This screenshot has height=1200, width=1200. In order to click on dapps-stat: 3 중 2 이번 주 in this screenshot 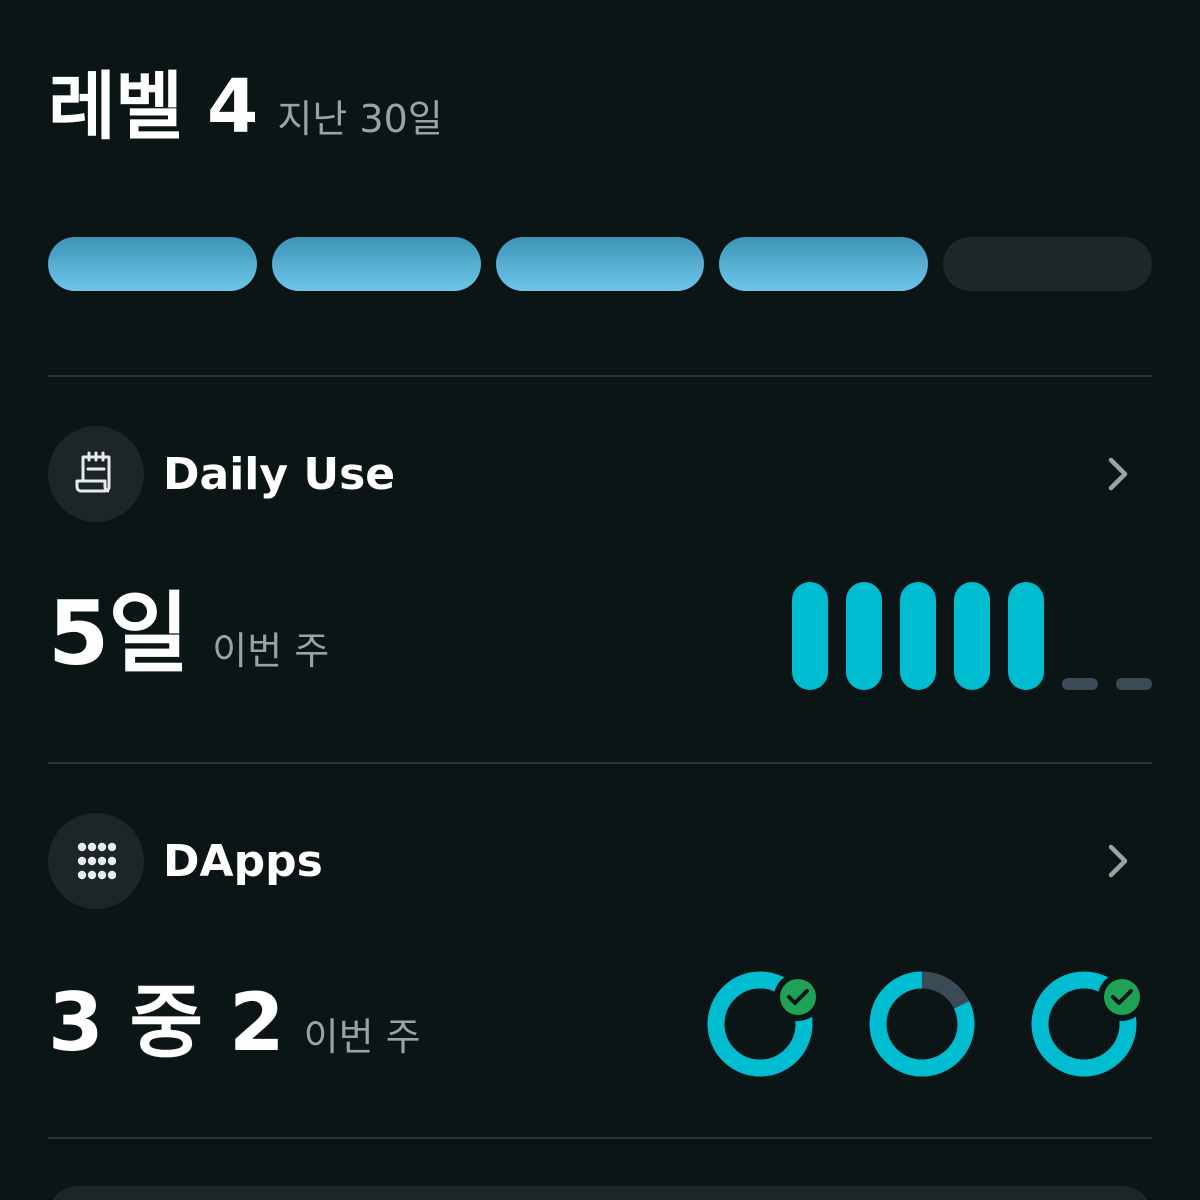, I will do `click(234, 1023)`.